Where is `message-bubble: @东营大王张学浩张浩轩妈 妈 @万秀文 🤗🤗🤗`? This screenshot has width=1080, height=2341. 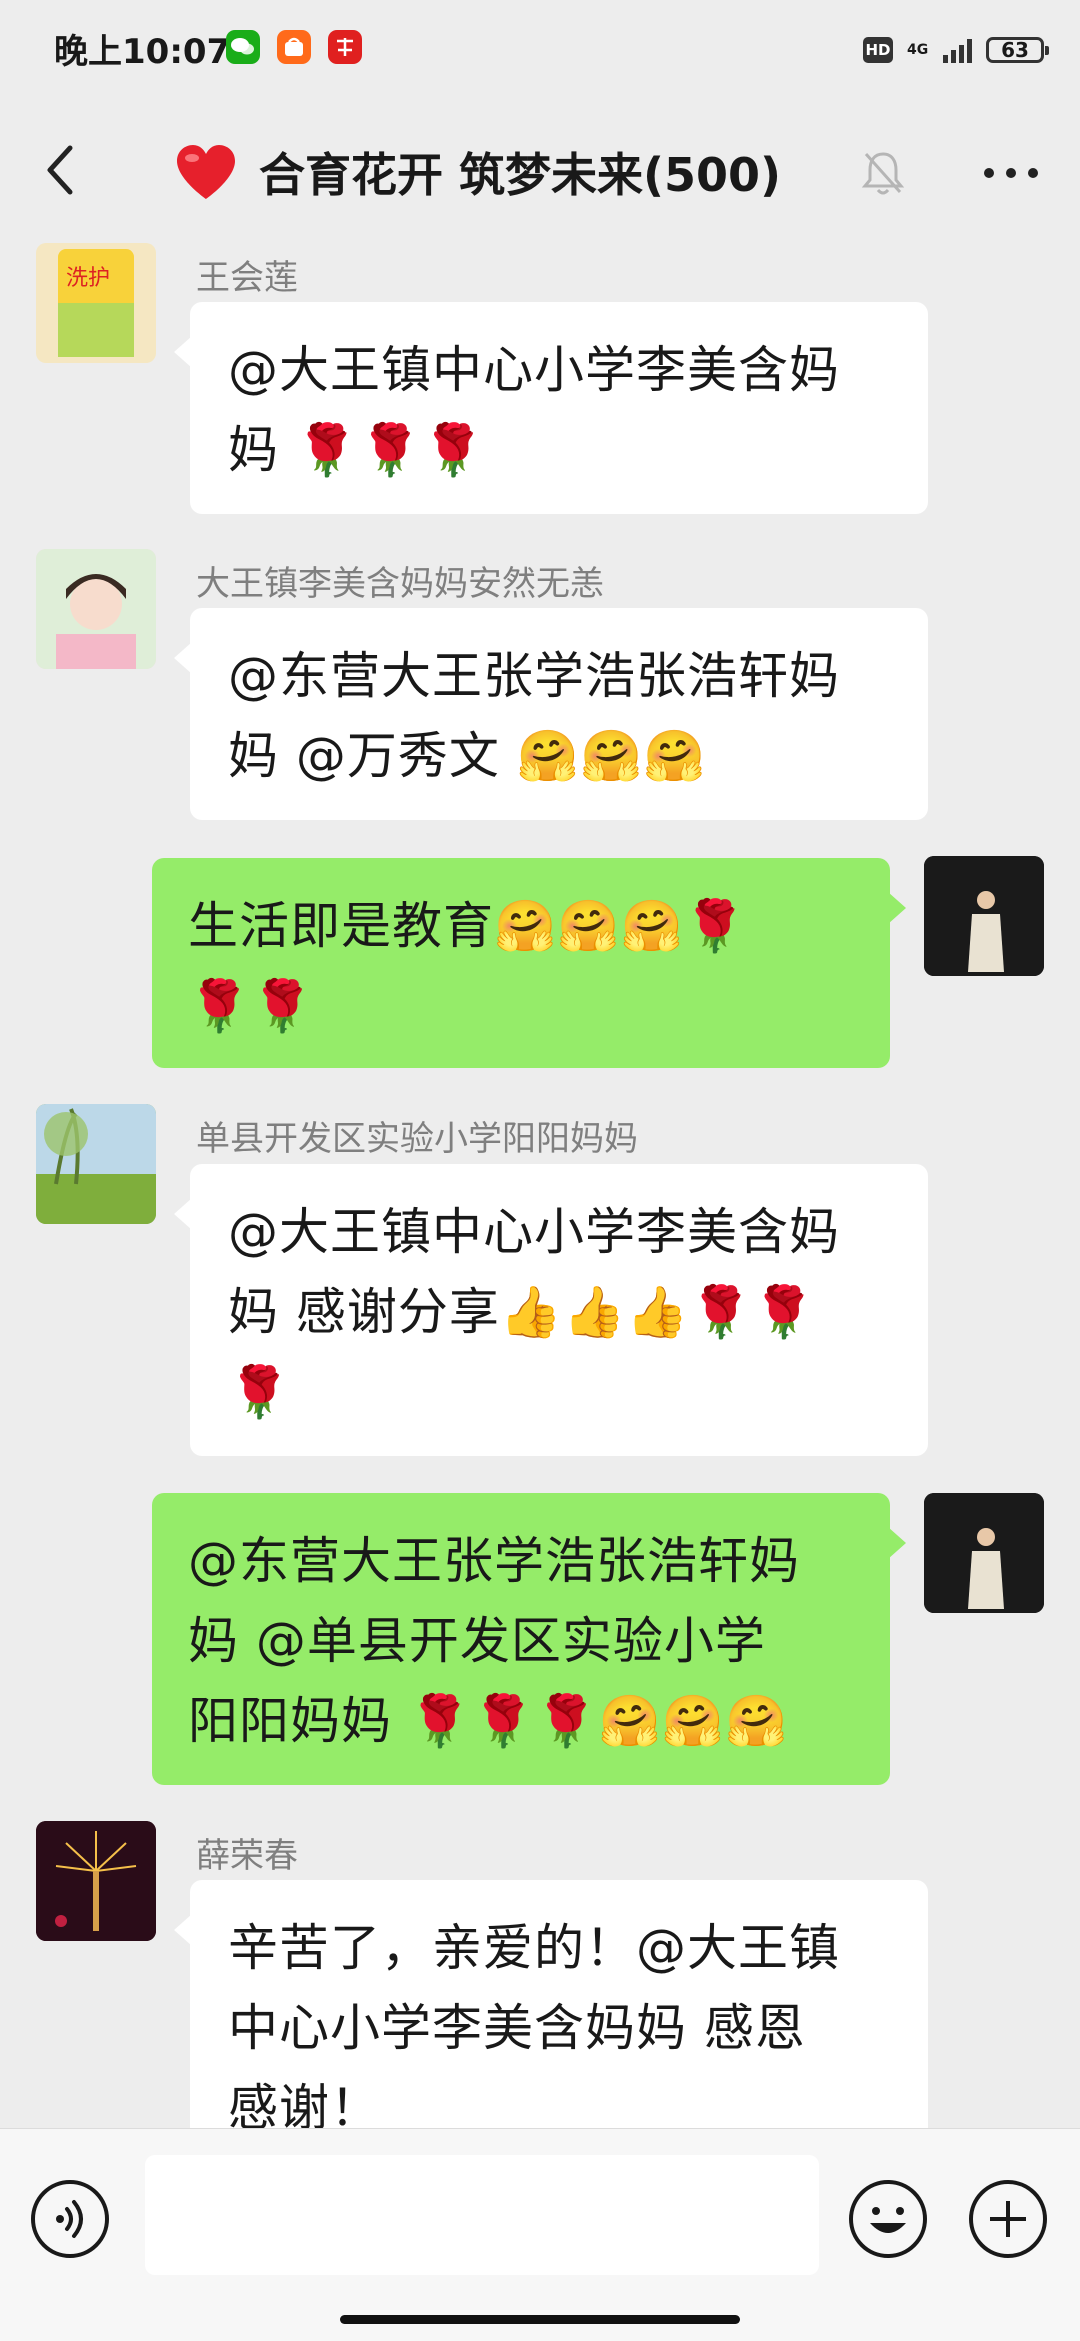 message-bubble: @东营大王张学浩张浩轩妈 妈 @万秀文 🤗🤗🤗 is located at coordinates (551, 714).